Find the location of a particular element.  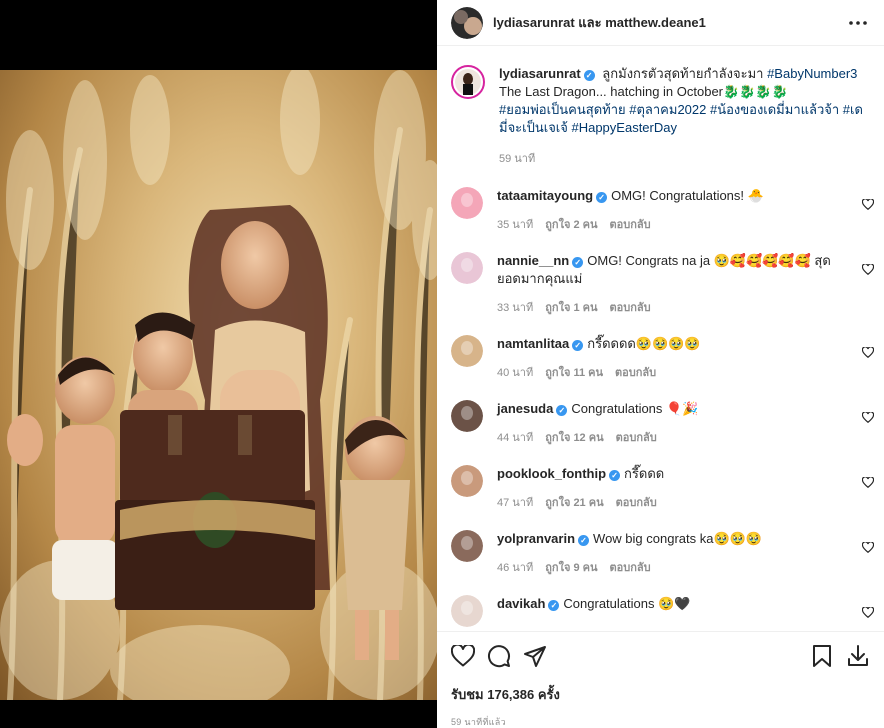

comment-likes: ถูกใจ 2 คน is located at coordinates (571, 224).